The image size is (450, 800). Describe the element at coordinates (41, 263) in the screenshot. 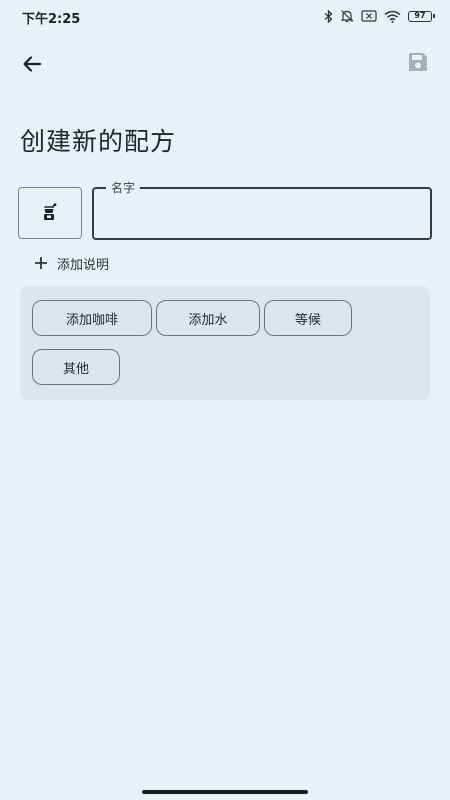

I see `plus-icon` at that location.